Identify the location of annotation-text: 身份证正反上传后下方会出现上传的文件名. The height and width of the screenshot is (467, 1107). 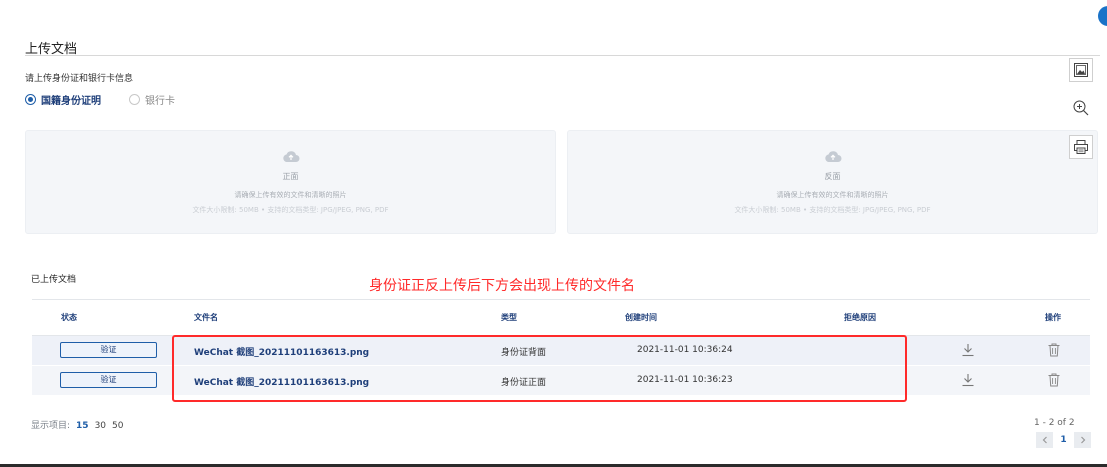
(502, 286).